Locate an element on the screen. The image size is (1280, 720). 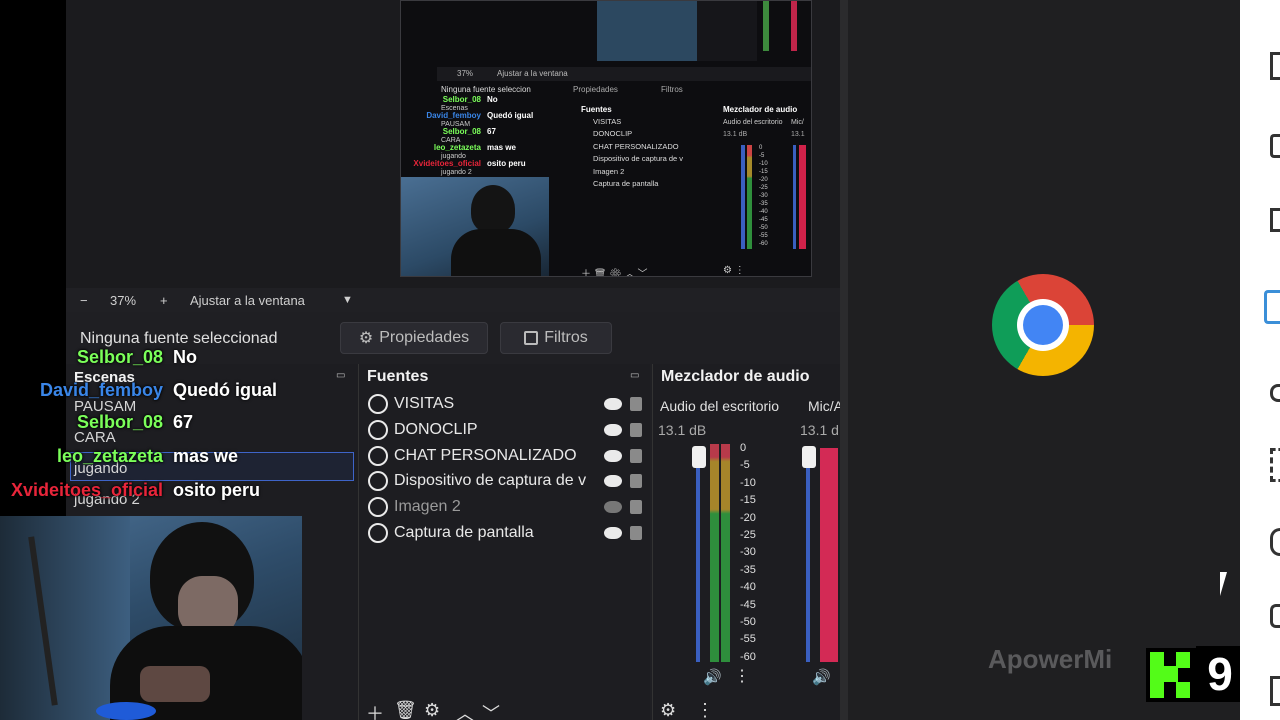
db-tick-label: -60 is located at coordinates (748, 656).